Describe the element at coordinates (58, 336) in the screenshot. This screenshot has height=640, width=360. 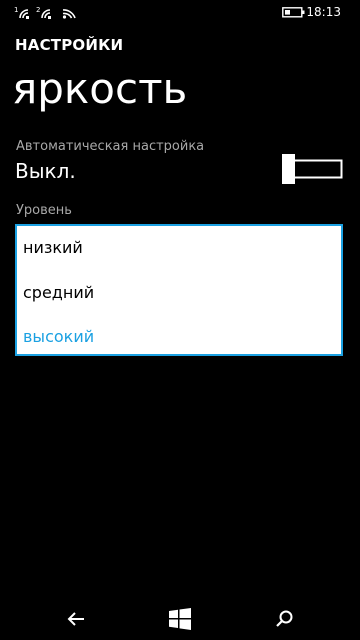
I see `level-option-high: высокий` at that location.